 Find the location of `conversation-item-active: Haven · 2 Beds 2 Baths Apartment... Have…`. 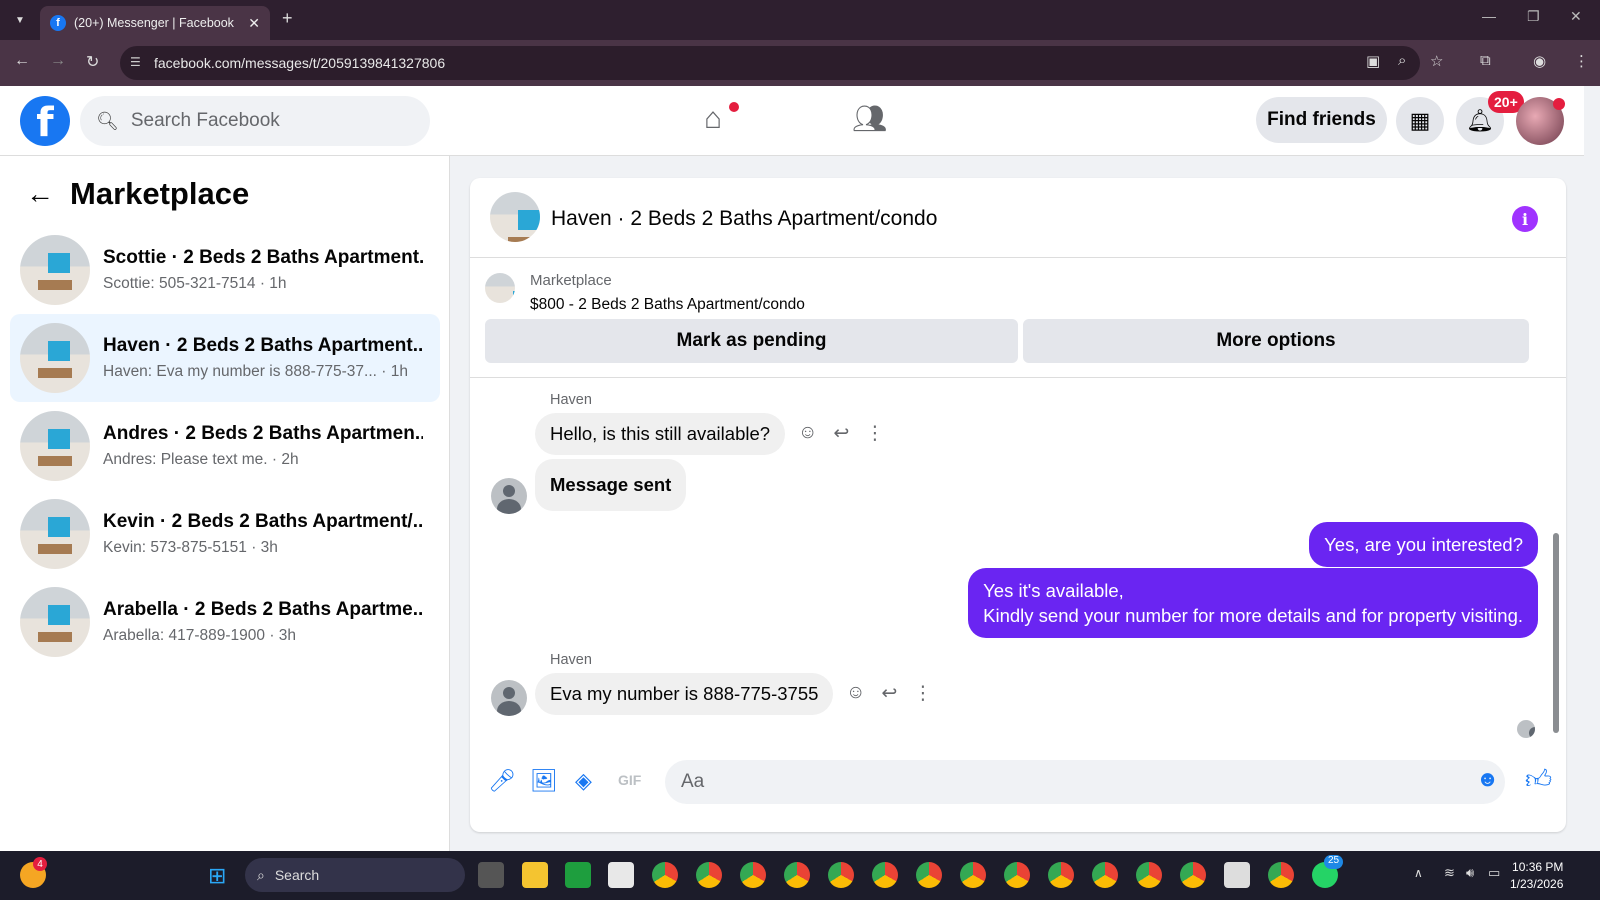

conversation-item-active: Haven · 2 Beds 2 Baths Apartment... Have… is located at coordinates (225, 358).